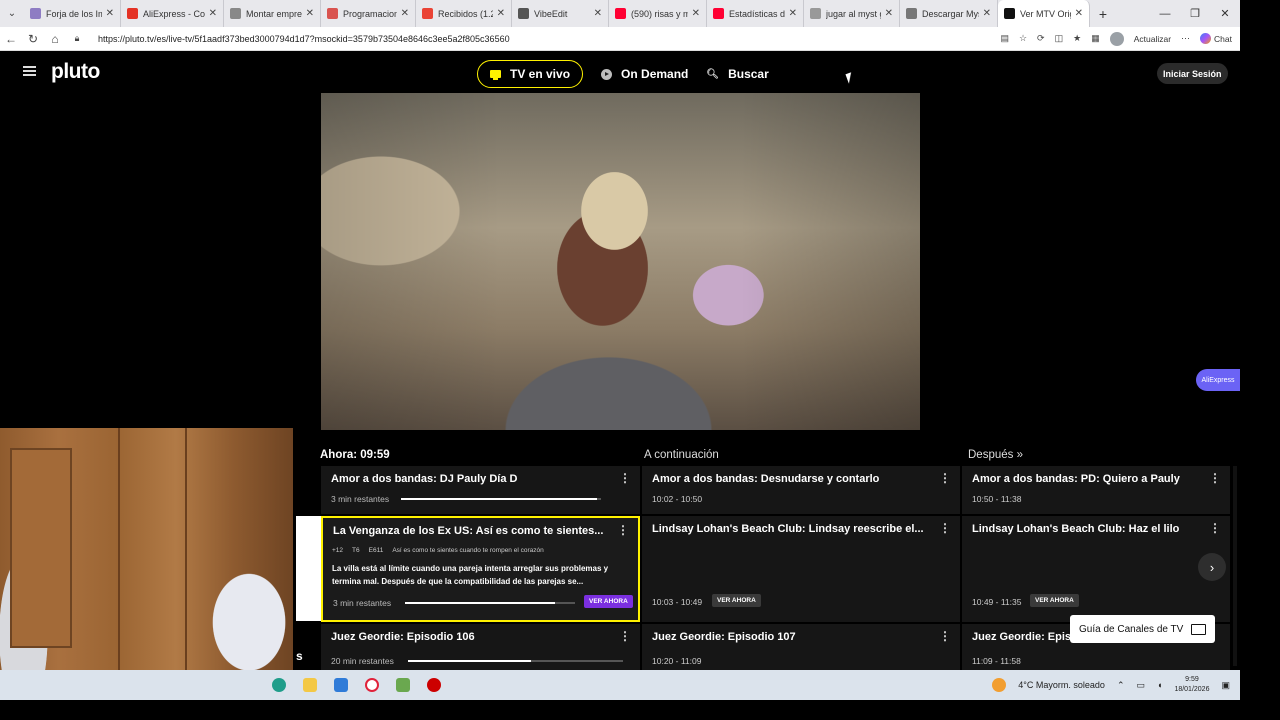 This screenshot has height=720, width=1280. I want to click on copilot-chat-button: Chat, so click(1216, 38).